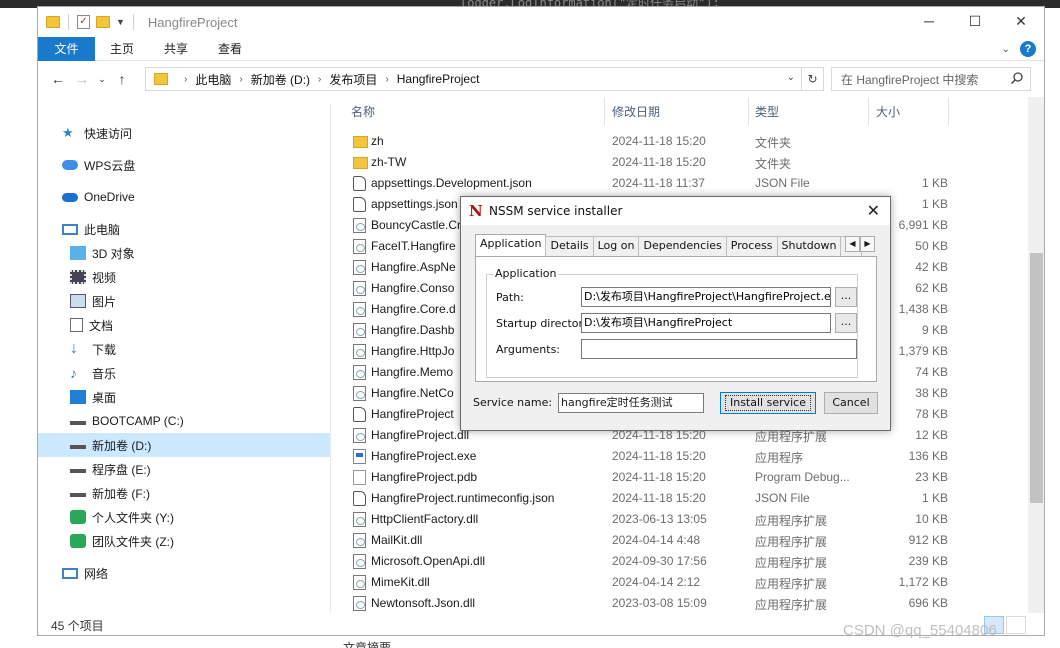  Describe the element at coordinates (975, 21) in the screenshot. I see `maximize-button: ☐` at that location.